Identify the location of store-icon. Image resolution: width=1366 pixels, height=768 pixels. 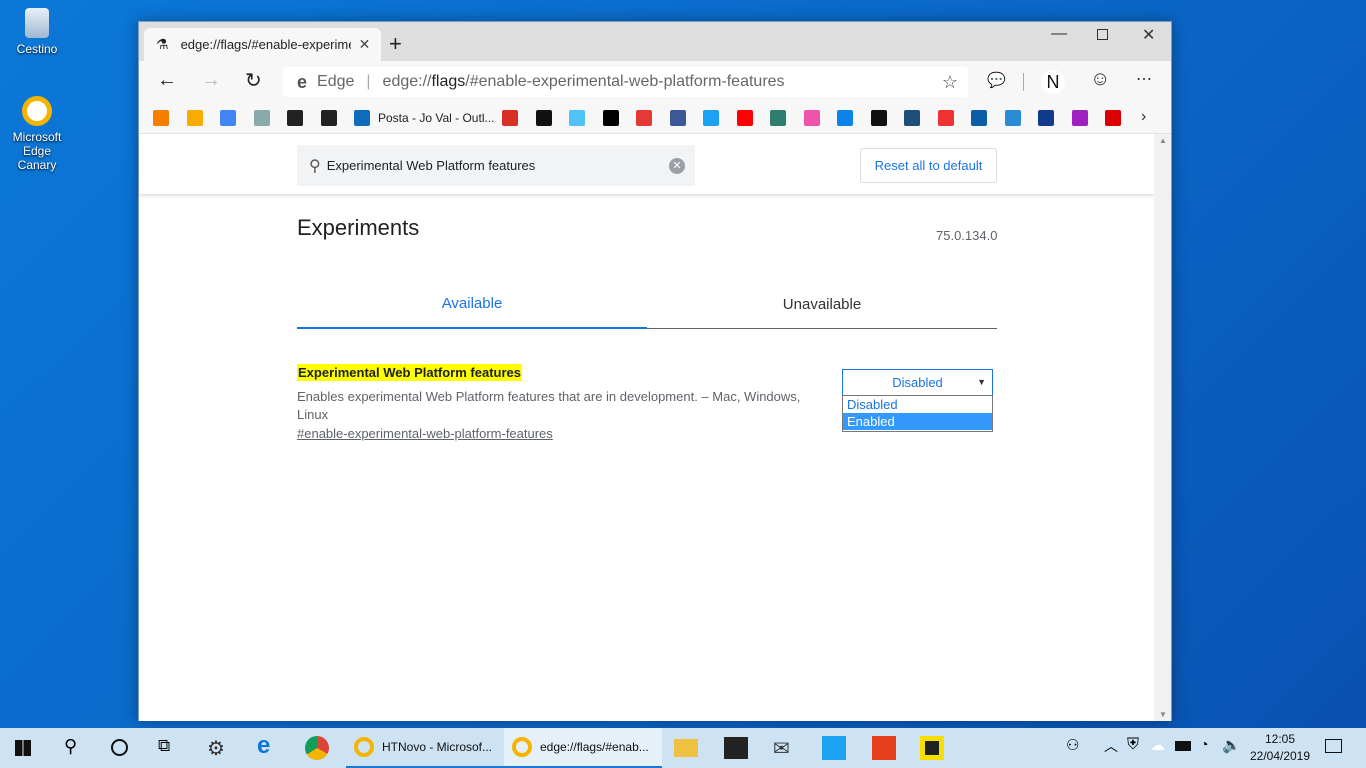
(736, 748).